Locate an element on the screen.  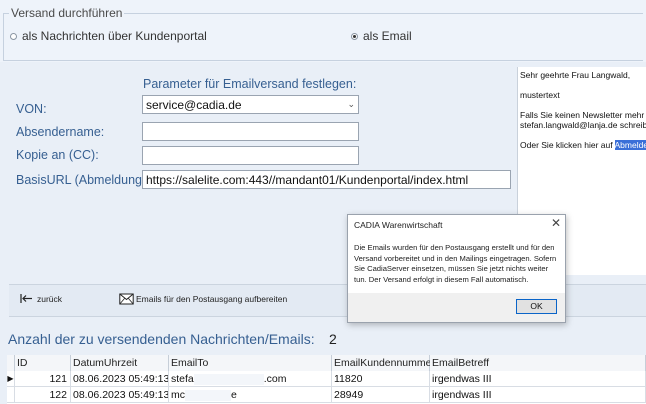
table-cell-id: 122 is located at coordinates (43, 395).